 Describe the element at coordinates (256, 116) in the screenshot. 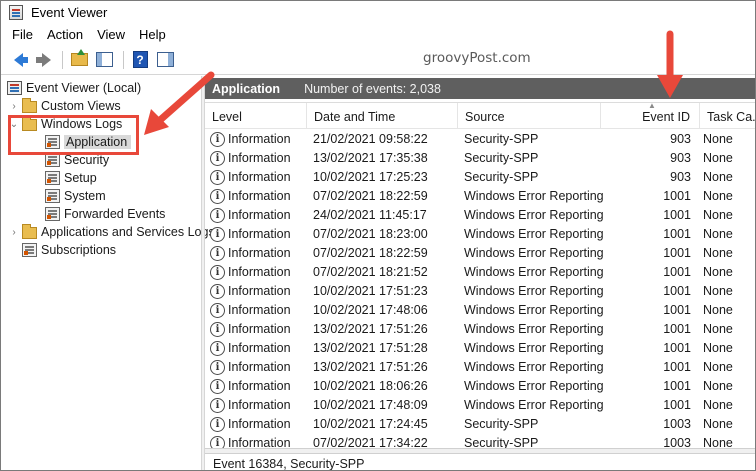

I see `column-header-level: Level` at that location.